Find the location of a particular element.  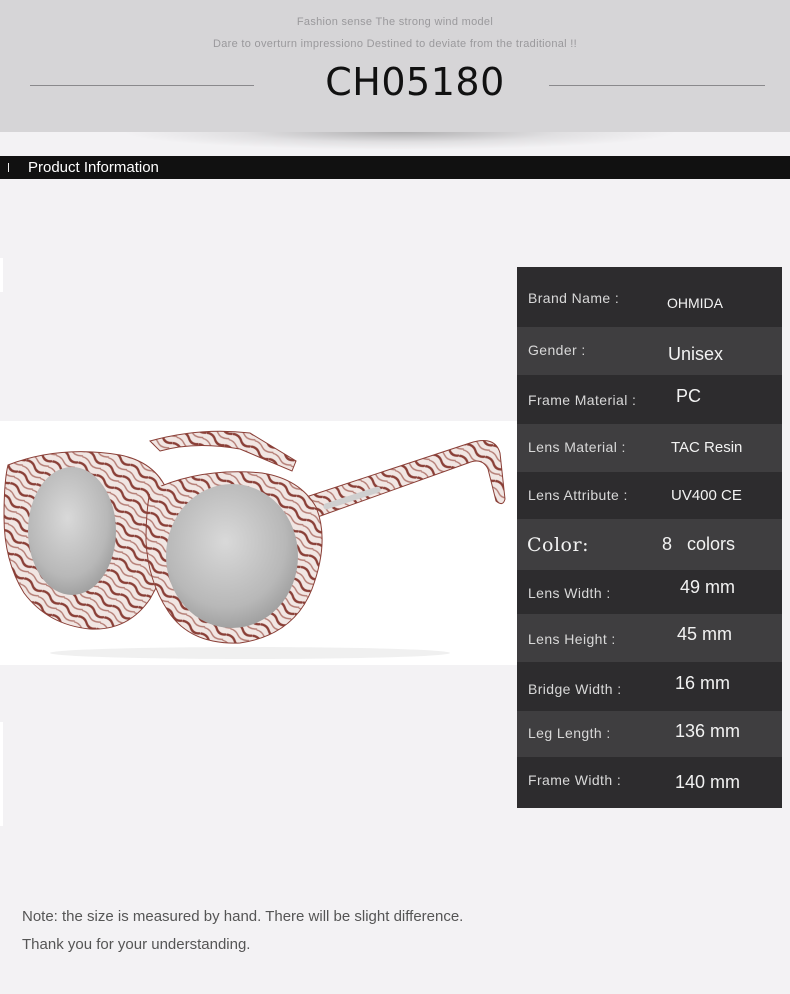

model-title: CH05180 is located at coordinates (415, 82).